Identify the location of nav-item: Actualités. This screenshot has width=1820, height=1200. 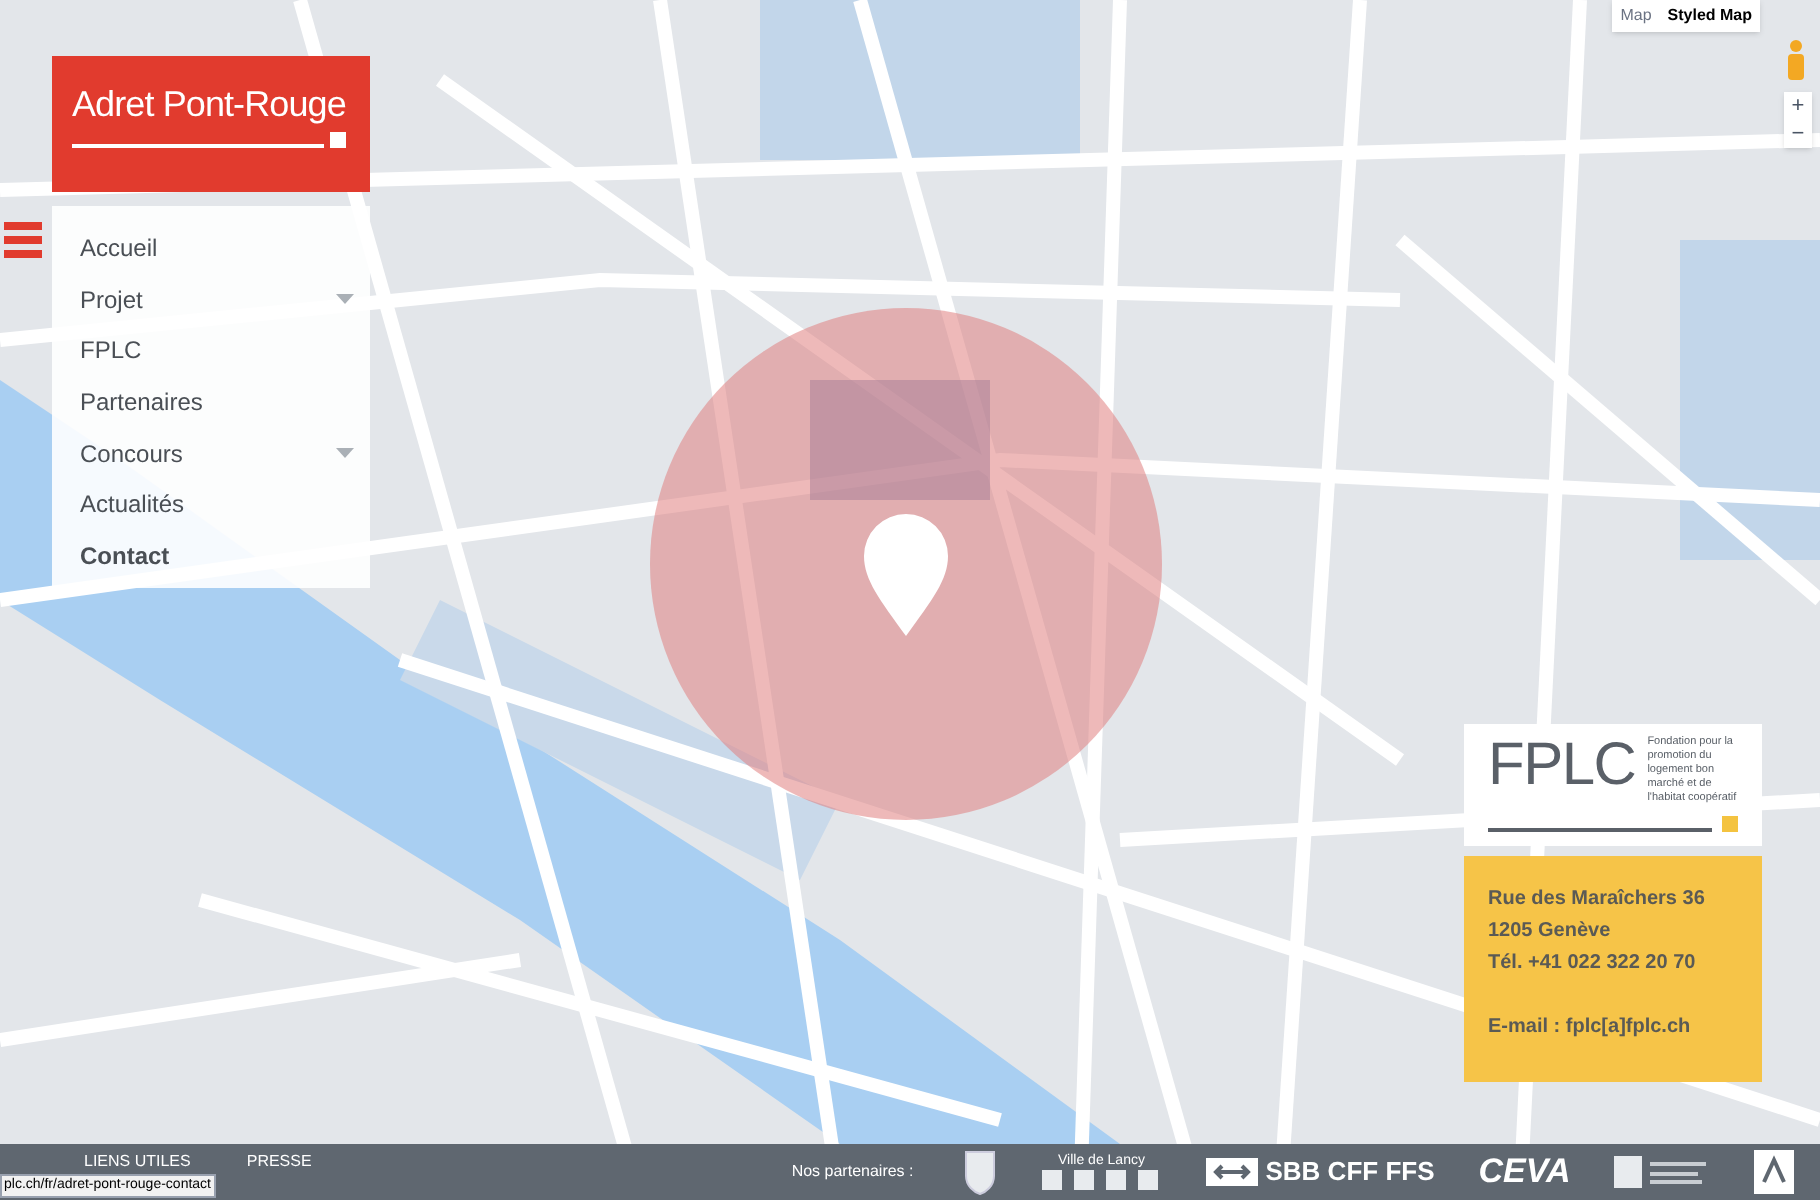
(211, 504).